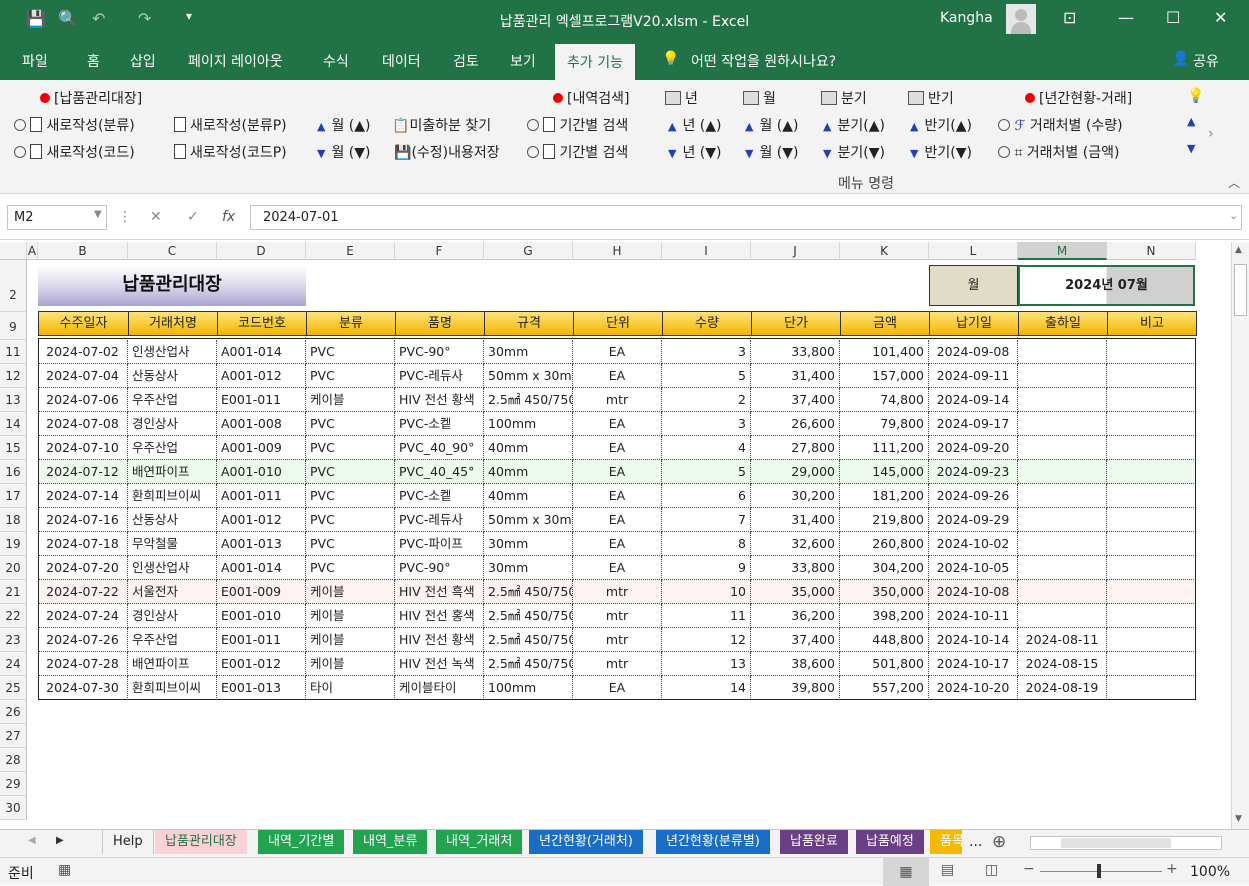 This screenshot has width=1249, height=886. What do you see at coordinates (931, 98) in the screenshot?
I see `half-button: 반기` at bounding box center [931, 98].